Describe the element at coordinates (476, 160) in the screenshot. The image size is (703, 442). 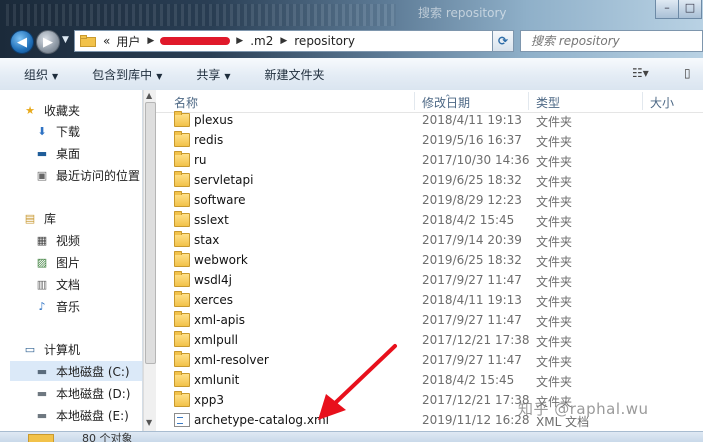
I see `file-modified-date: 2017/10/30 14:36` at that location.